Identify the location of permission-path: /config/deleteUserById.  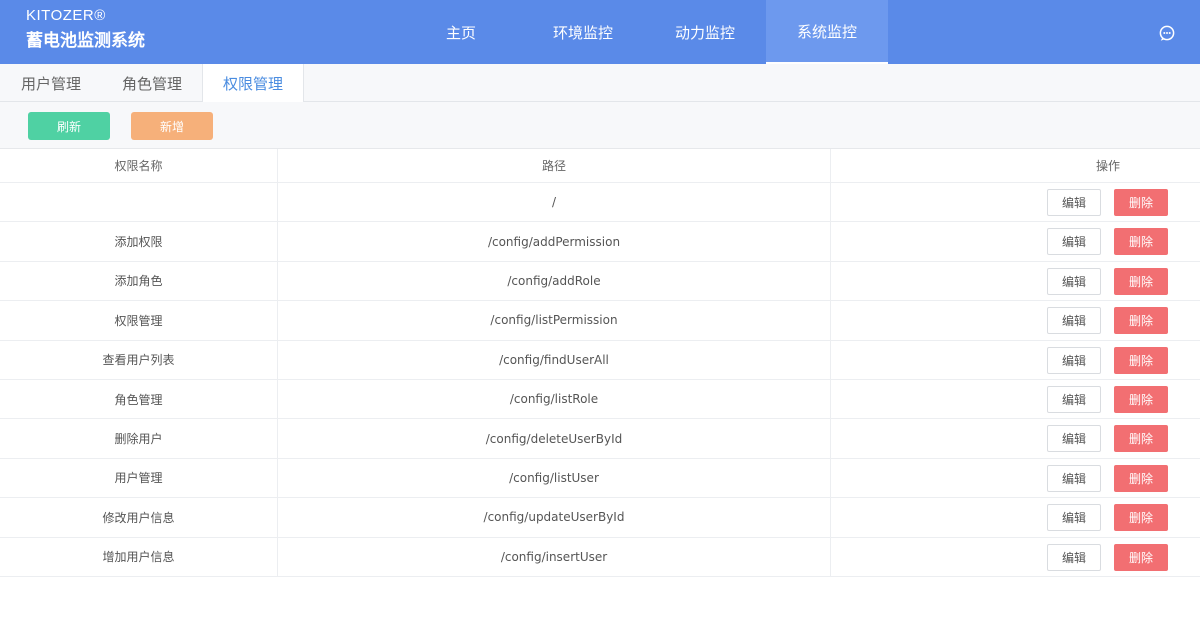
(554, 438).